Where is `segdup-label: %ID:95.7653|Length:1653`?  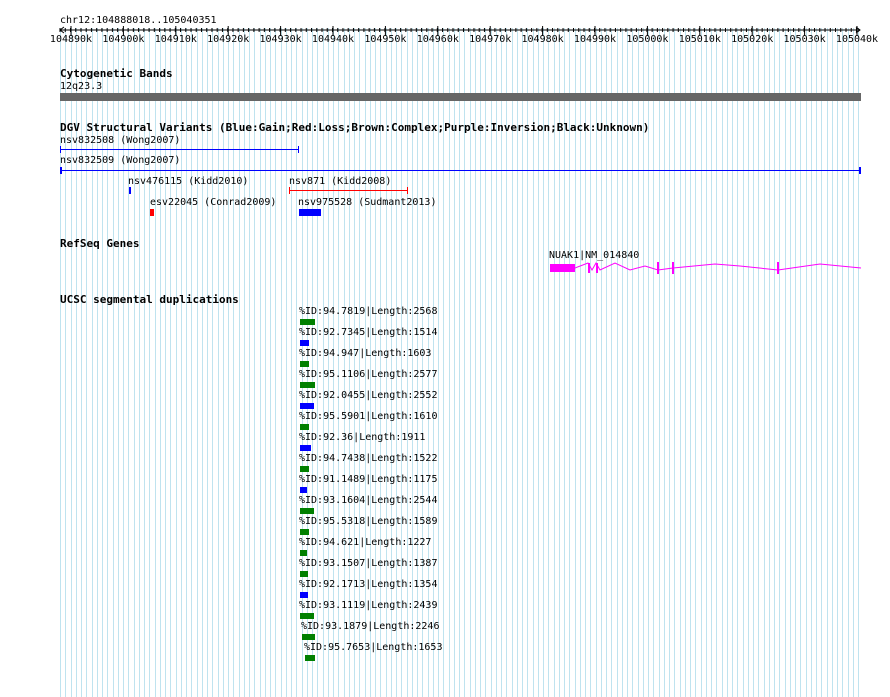
segdup-label: %ID:95.7653|Length:1653 is located at coordinates (373, 647).